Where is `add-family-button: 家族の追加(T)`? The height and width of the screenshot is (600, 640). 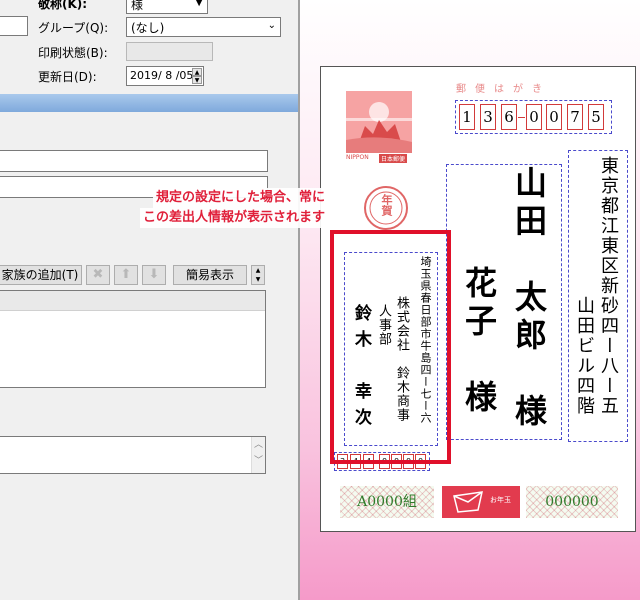
add-family-button: 家族の追加(T) is located at coordinates (41, 275).